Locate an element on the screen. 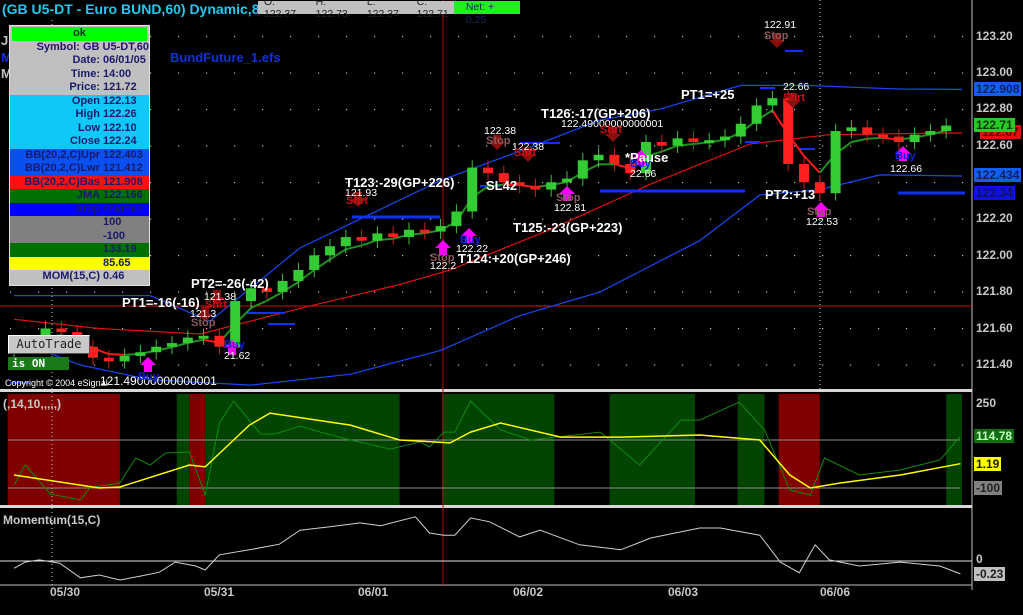 This screenshot has width=1023, height=615. stop-label: 122.34 is located at coordinates (994, 193).